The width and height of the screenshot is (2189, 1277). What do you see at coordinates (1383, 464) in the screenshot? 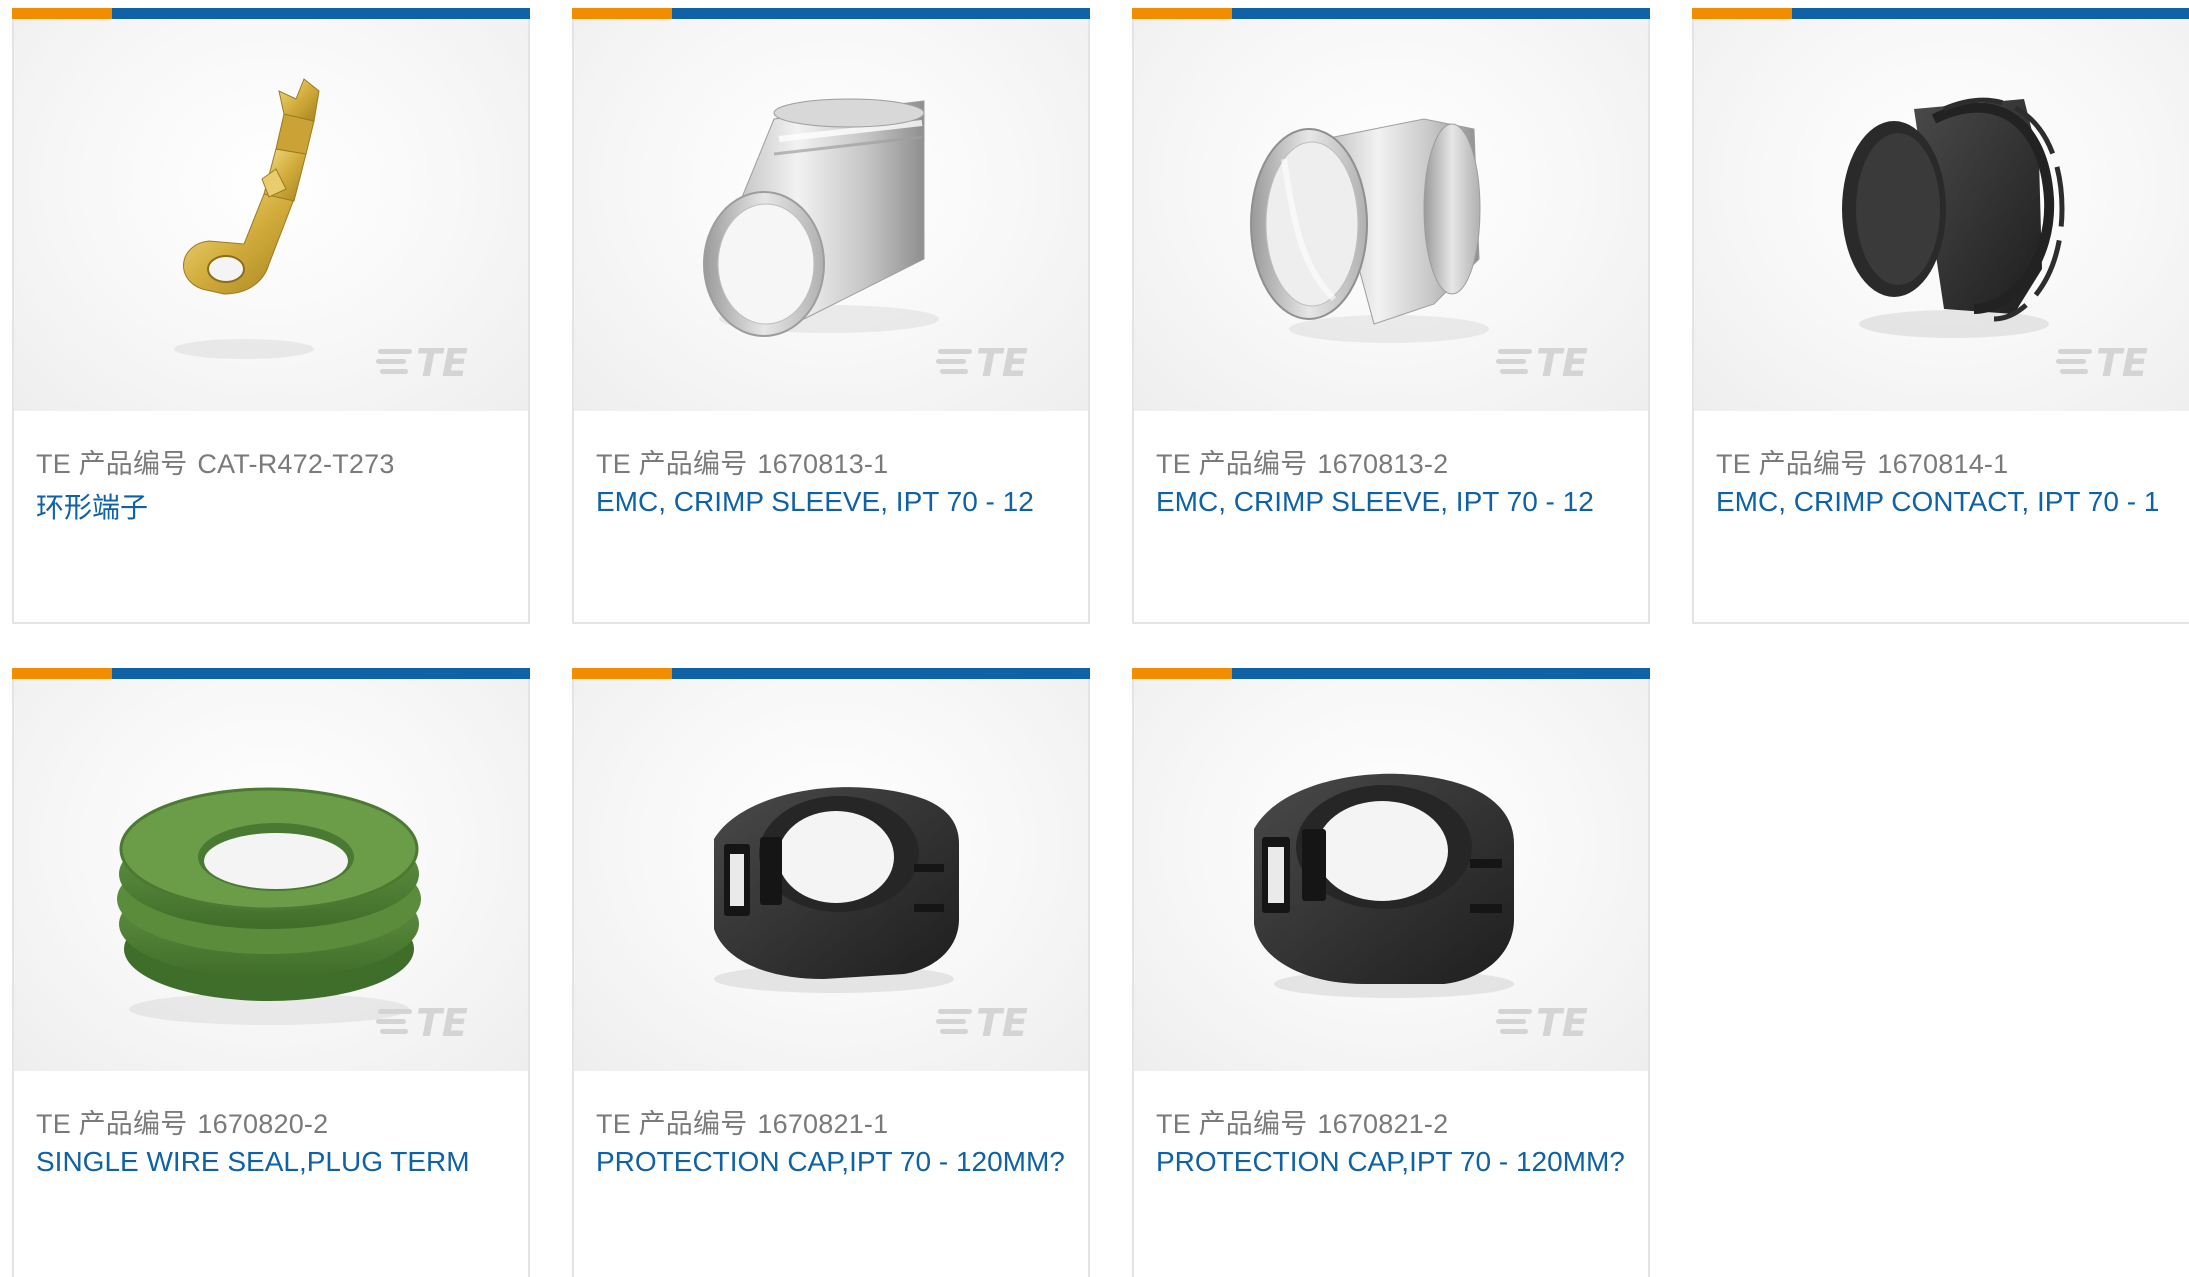
I see `part-number: 1670813-2` at bounding box center [1383, 464].